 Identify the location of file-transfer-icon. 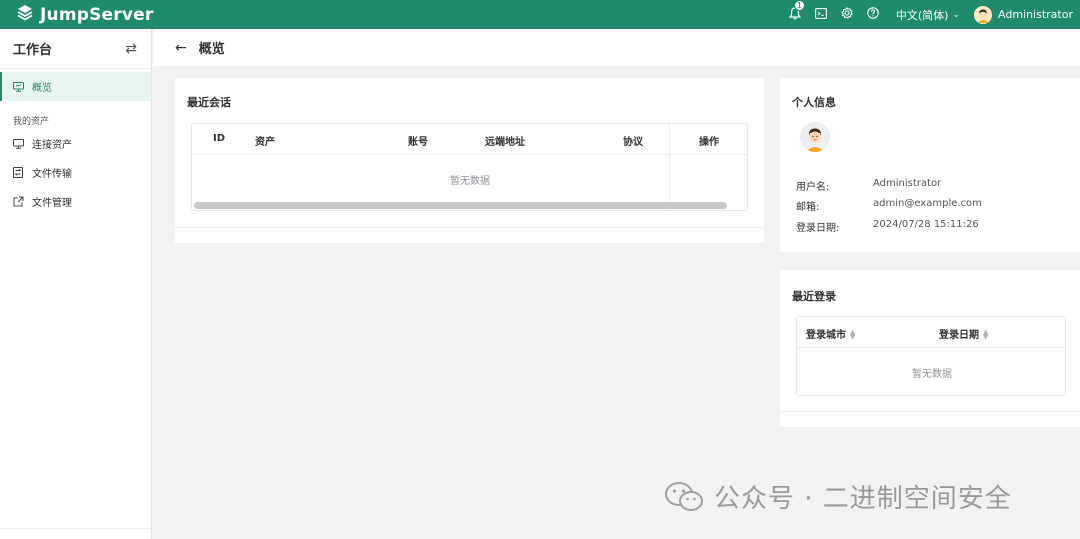
(19, 172).